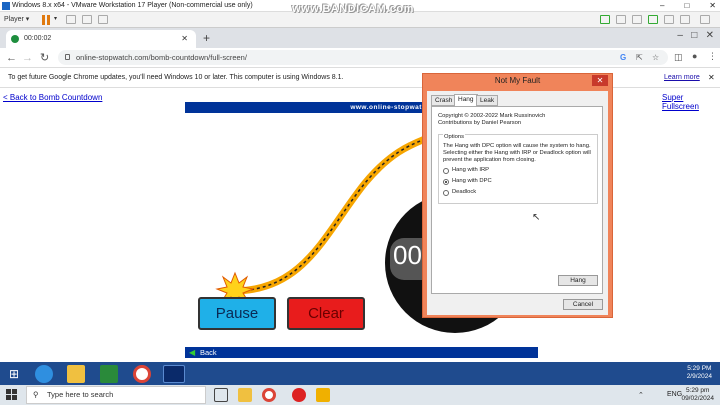 The image size is (720, 405). What do you see at coordinates (695, 35) in the screenshot?
I see `window-controls: – □ ✕` at bounding box center [695, 35].